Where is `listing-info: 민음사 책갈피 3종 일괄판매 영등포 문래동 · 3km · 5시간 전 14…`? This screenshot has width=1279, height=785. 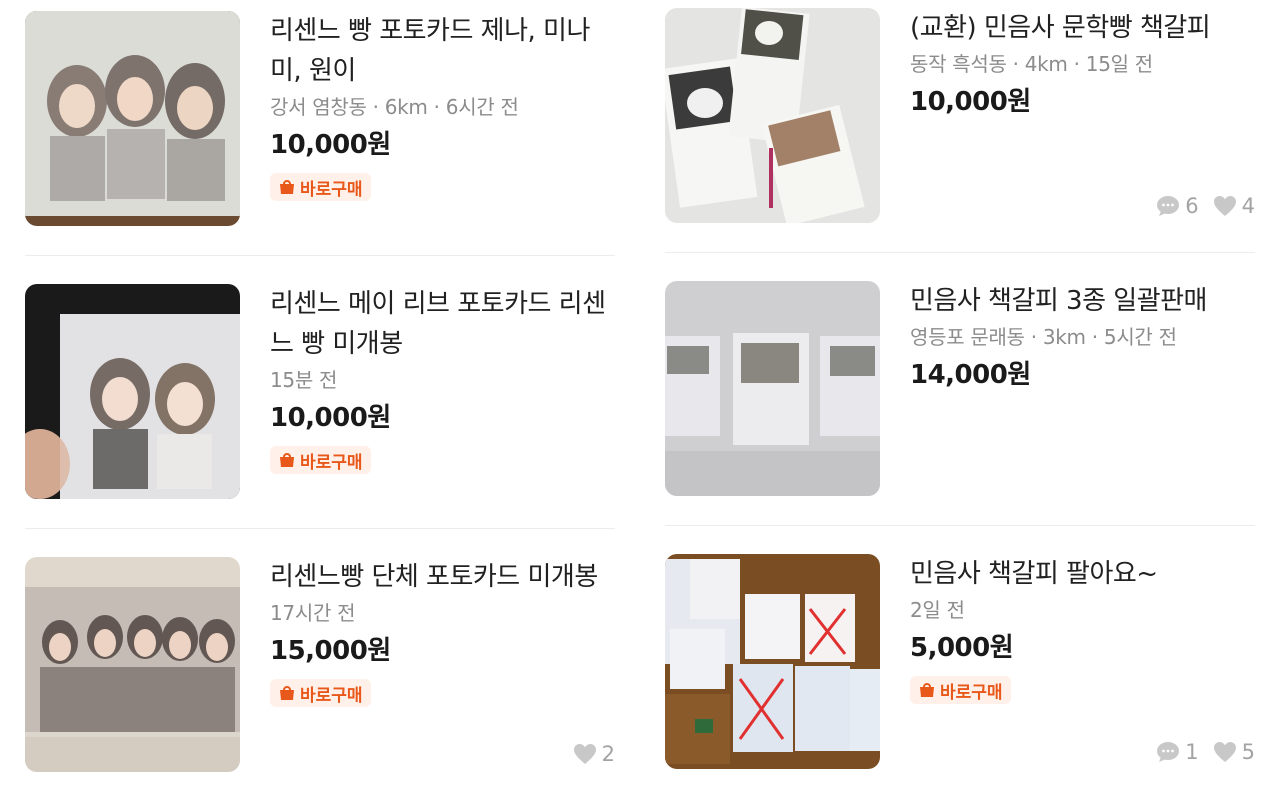
listing-info: 민음사 책갈피 3종 일괄판매 영등포 문래동 · 3km · 5시간 전 14… is located at coordinates (1082, 337).